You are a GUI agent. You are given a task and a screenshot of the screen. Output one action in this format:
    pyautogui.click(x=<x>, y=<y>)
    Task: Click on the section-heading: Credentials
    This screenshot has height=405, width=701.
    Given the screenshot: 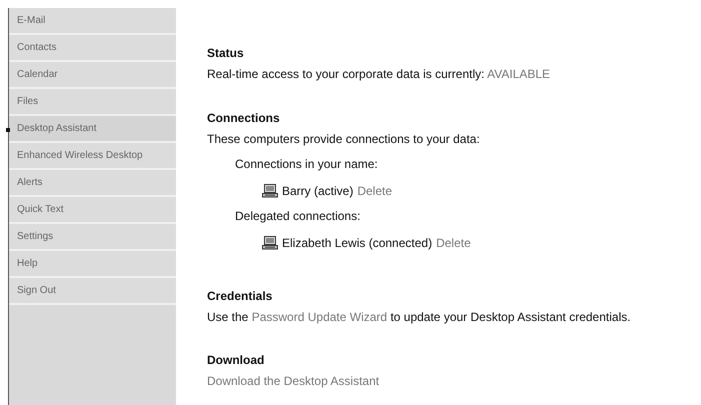 What is the action you would take?
    pyautogui.click(x=240, y=296)
    